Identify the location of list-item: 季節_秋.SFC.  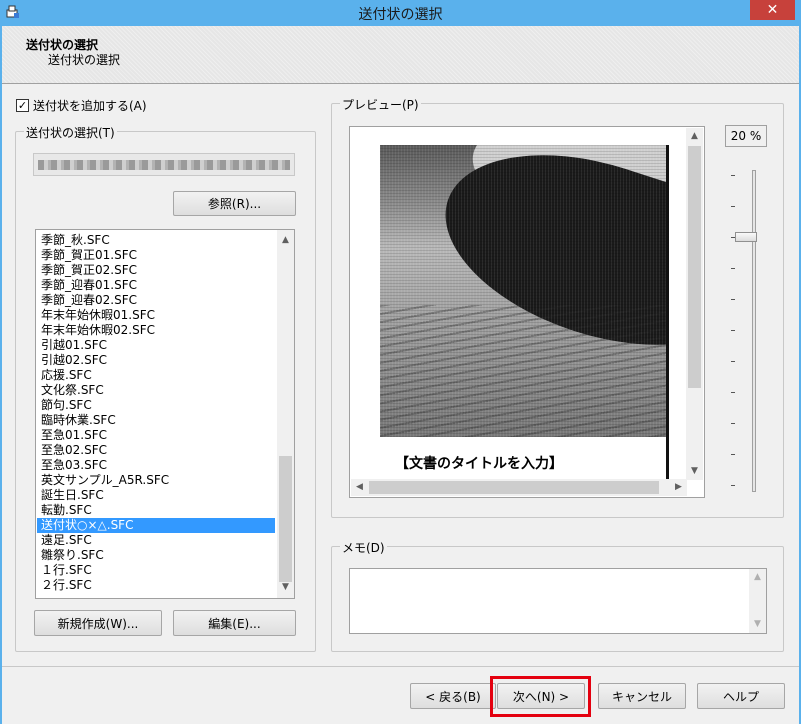
(156, 240).